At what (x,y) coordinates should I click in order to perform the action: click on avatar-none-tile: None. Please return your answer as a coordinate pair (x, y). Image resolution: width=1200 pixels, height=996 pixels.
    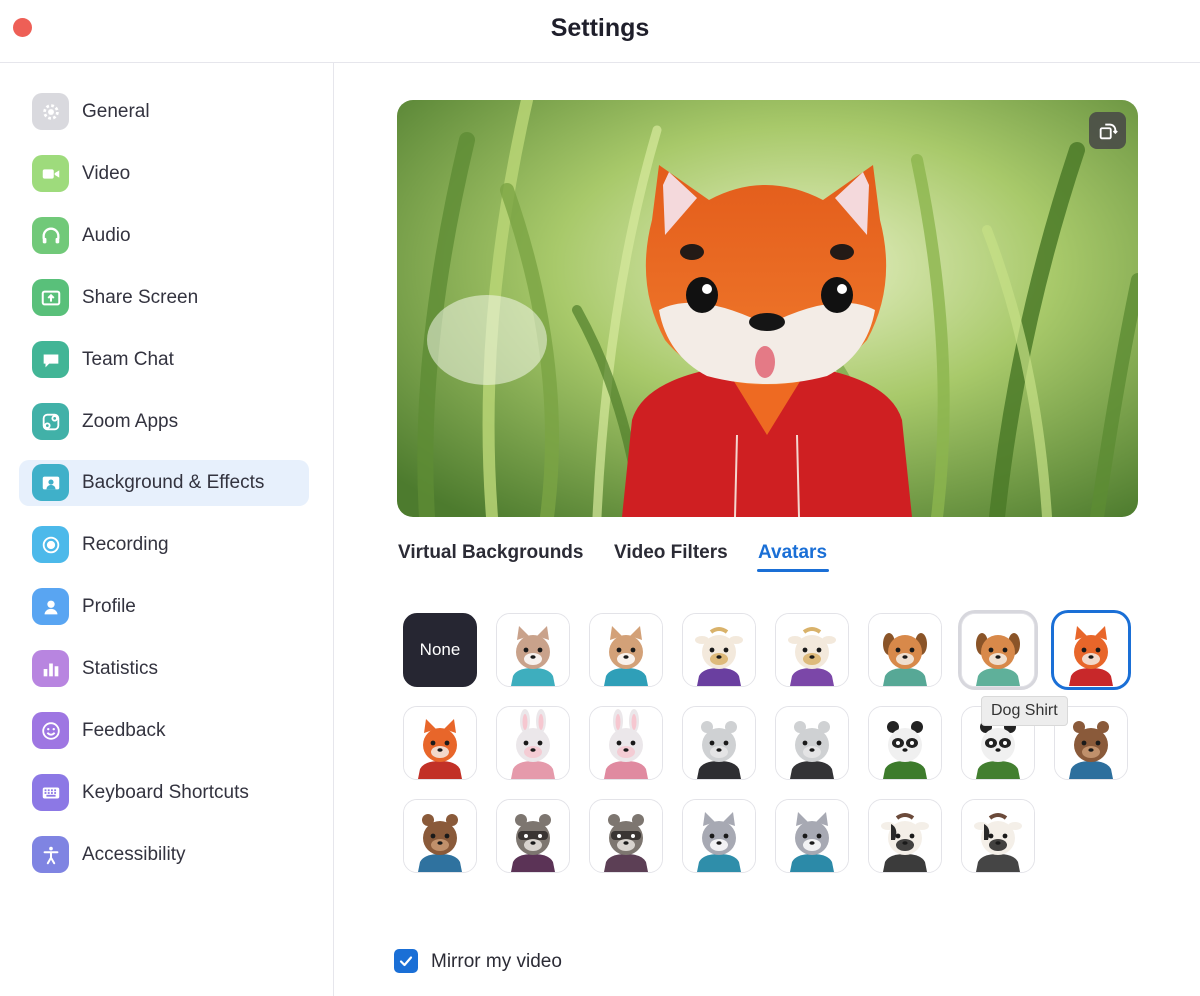
    Looking at the image, I should click on (440, 650).